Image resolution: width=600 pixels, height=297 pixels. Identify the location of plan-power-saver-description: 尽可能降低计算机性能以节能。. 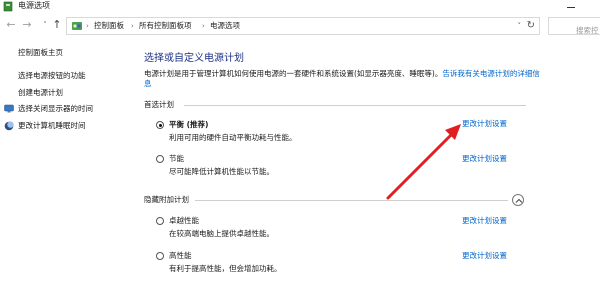
(221, 171).